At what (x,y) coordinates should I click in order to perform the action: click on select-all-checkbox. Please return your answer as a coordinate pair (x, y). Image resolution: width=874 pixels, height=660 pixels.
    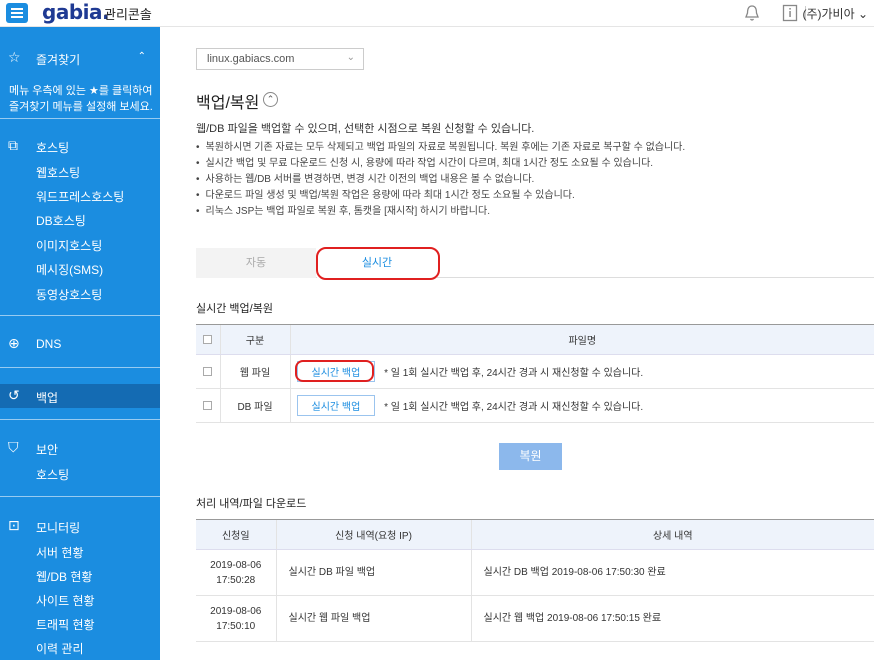
    Looking at the image, I should click on (208, 339).